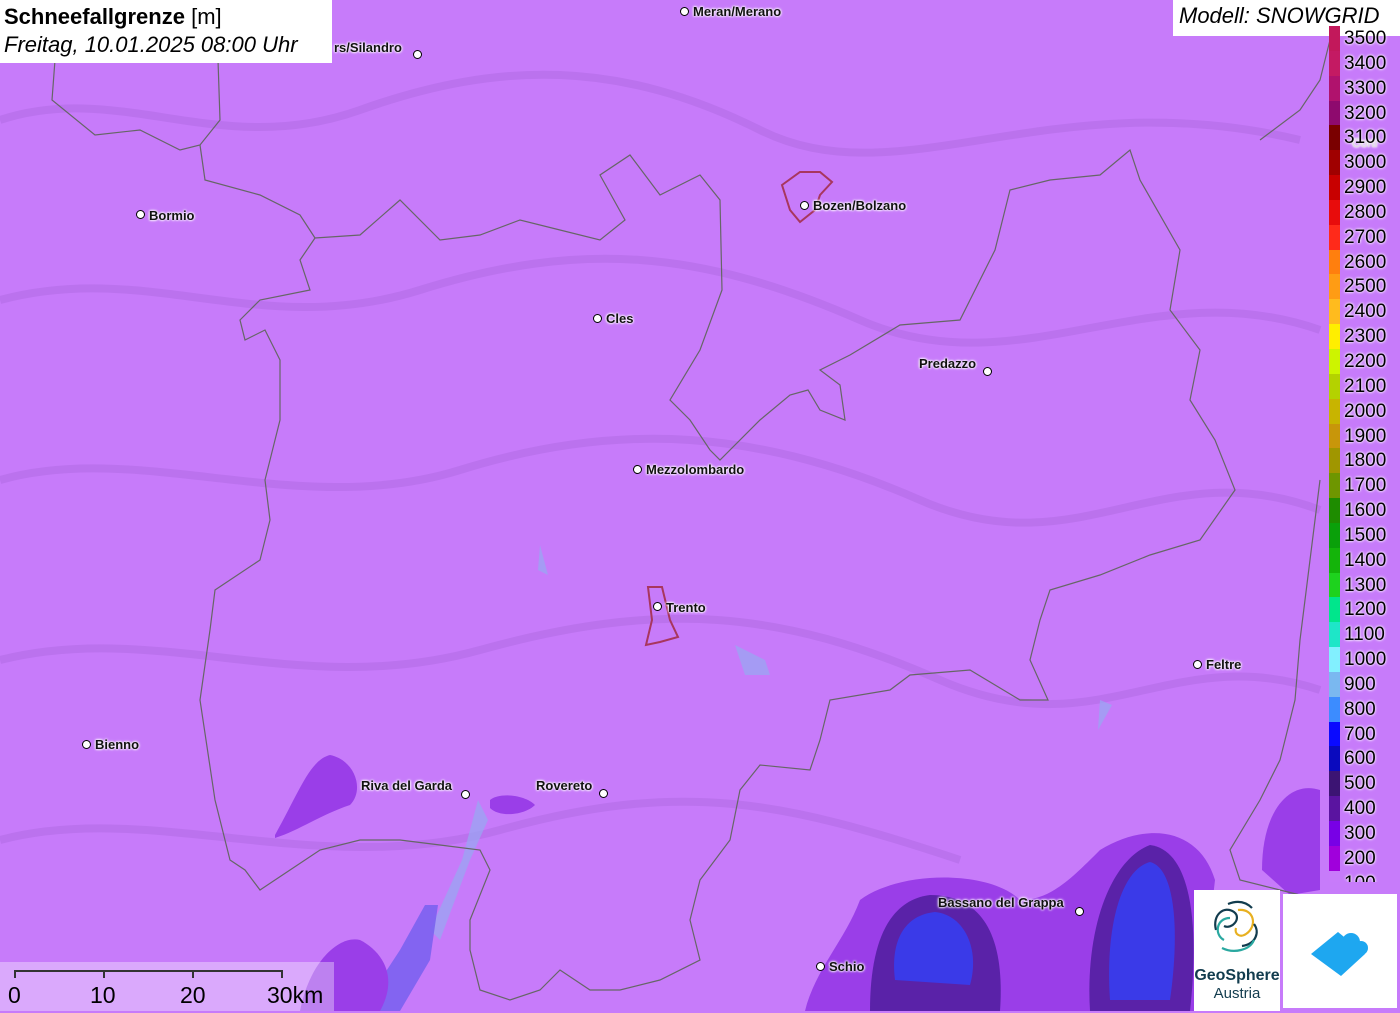  What do you see at coordinates (1365, 88) in the screenshot?
I see `legend-label: 3300` at bounding box center [1365, 88].